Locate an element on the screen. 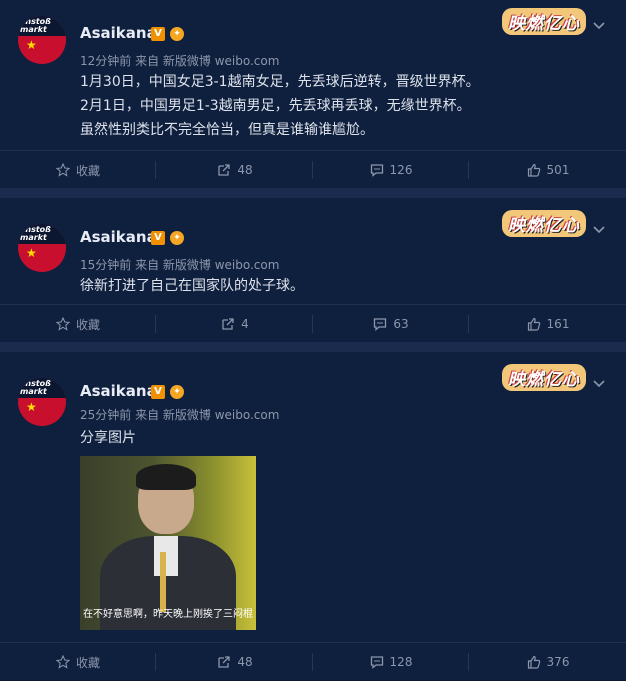  post-meta: 12分钟前 来自 新版微博 weibo.com is located at coordinates (180, 61).